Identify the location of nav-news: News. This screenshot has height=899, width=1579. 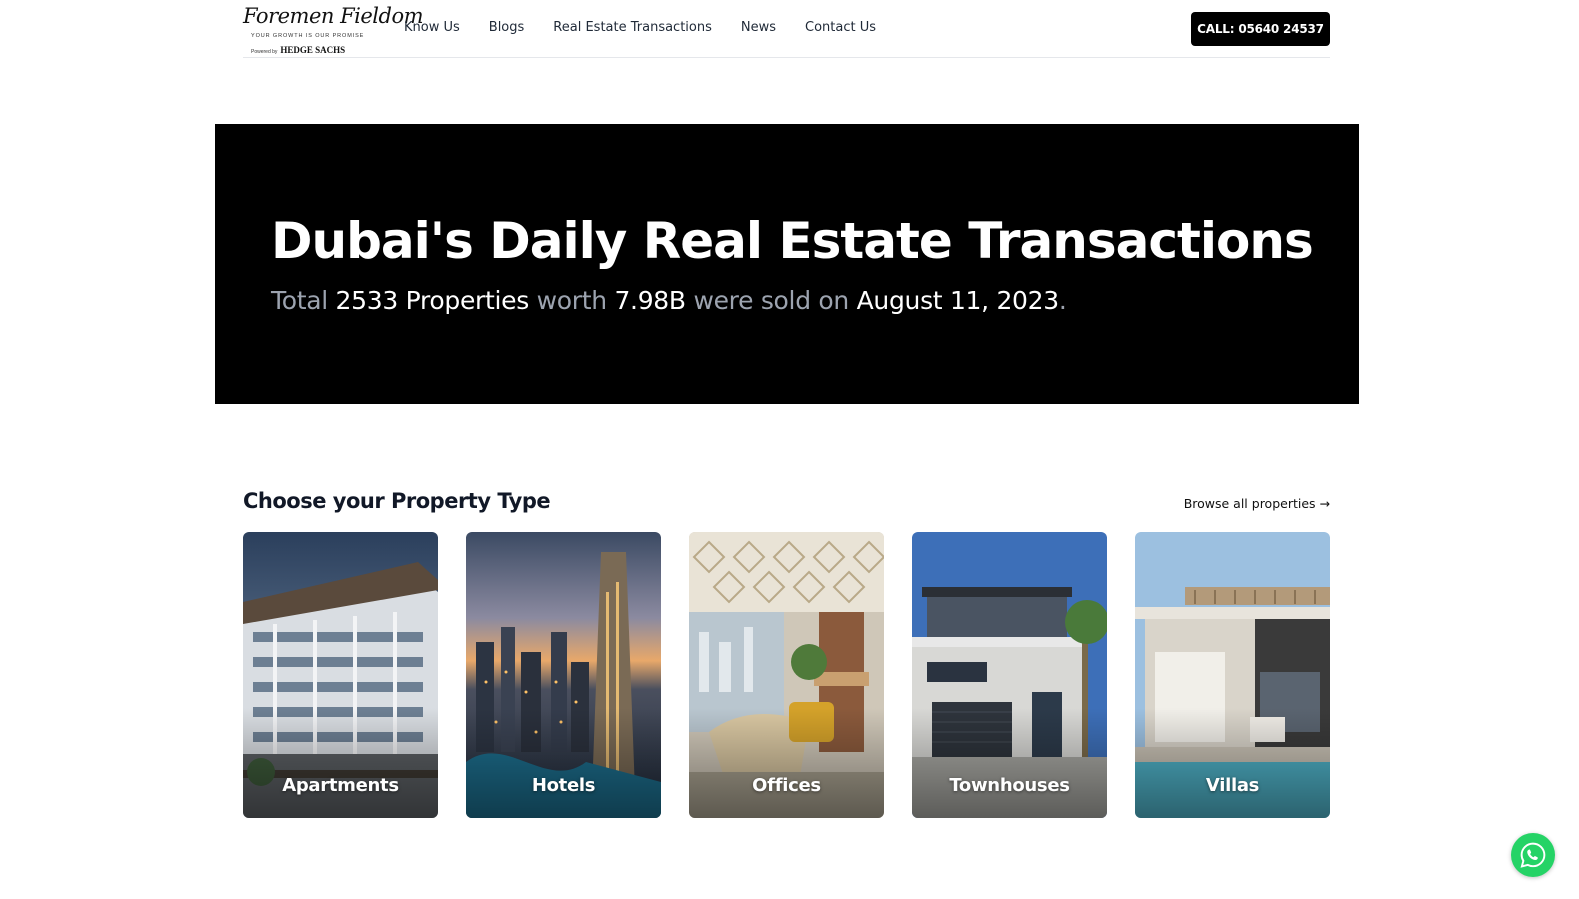
(758, 27).